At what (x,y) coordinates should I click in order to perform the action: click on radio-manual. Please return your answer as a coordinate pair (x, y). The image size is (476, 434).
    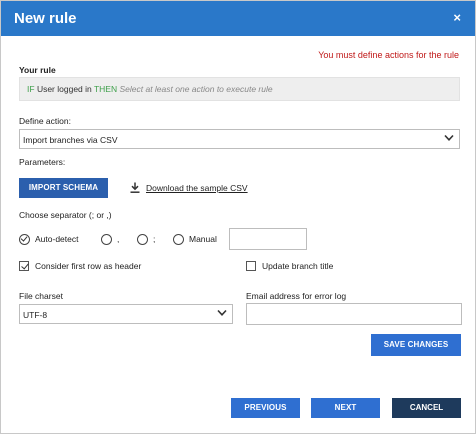
    Looking at the image, I should click on (178, 239).